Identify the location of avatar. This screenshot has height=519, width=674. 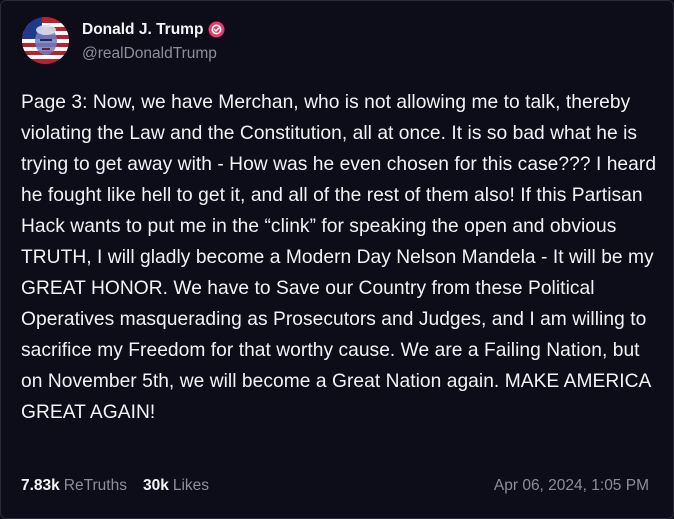
(45, 40).